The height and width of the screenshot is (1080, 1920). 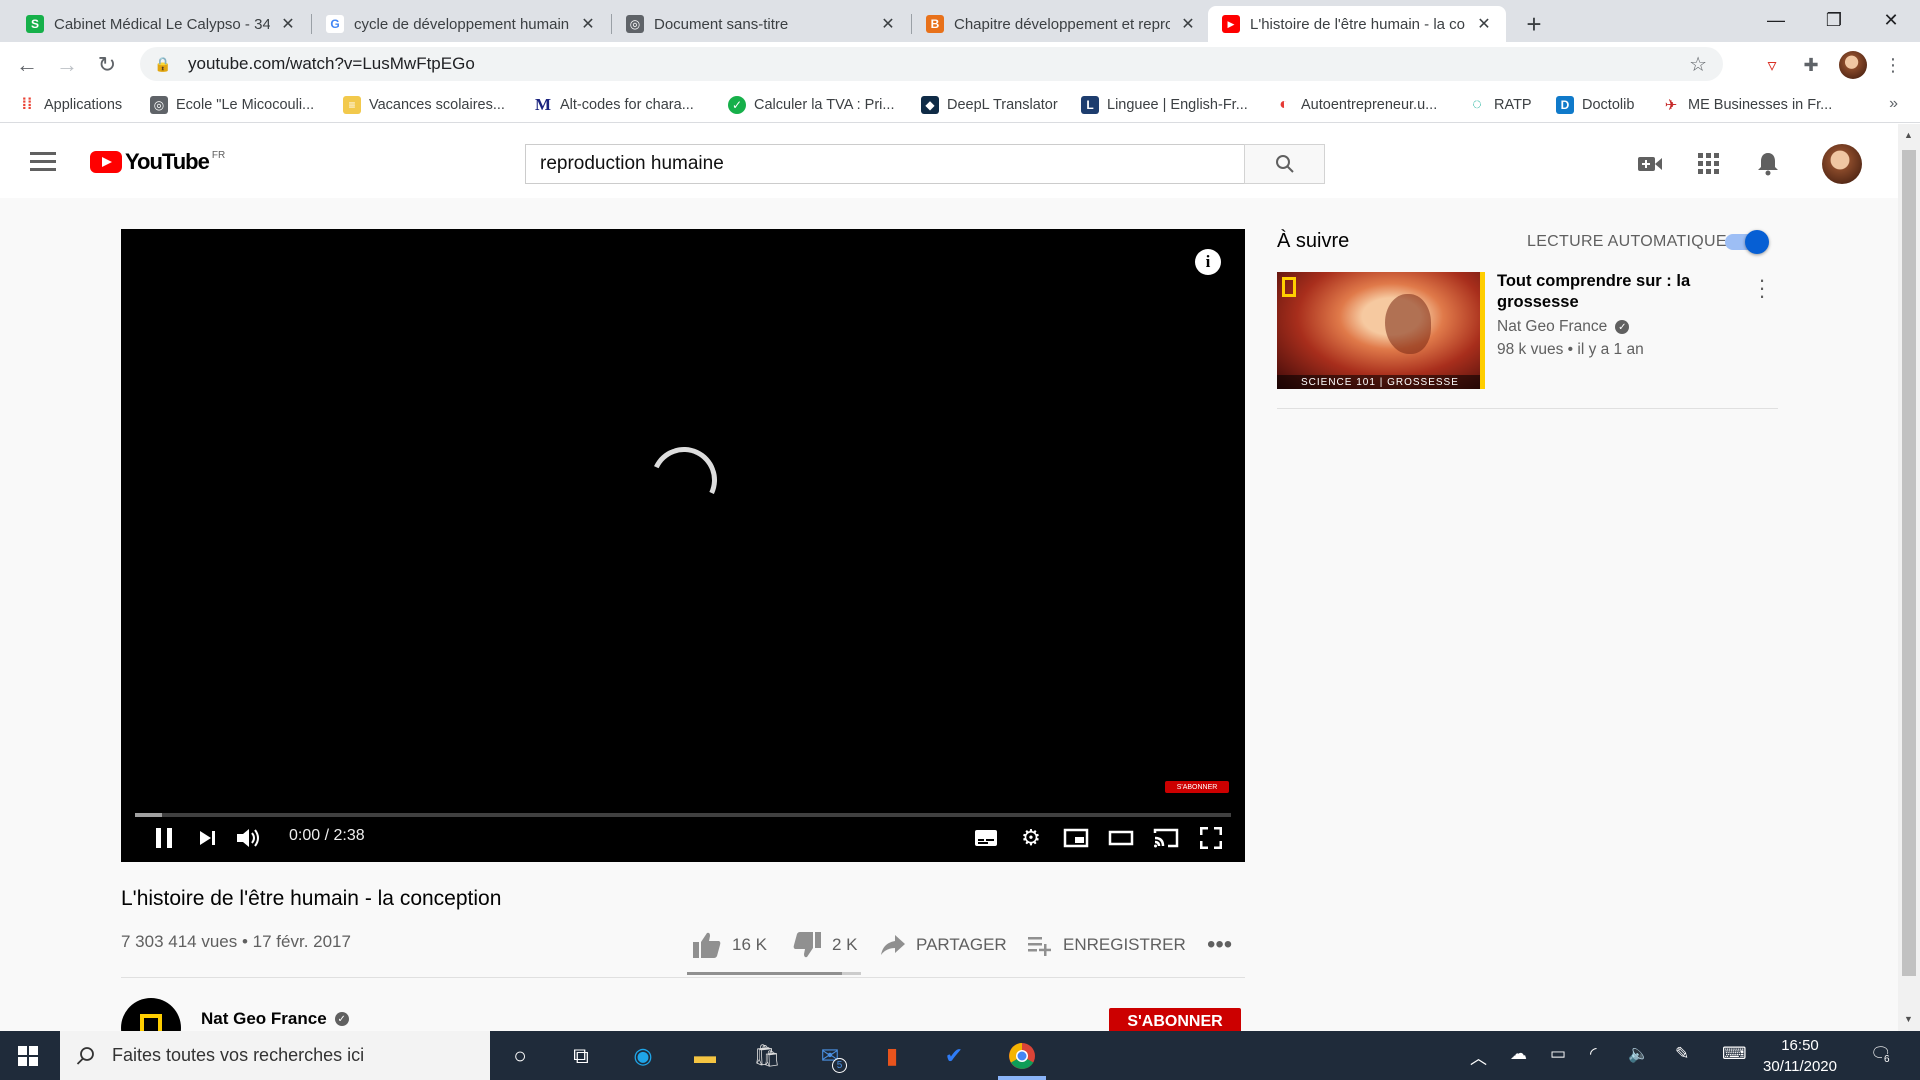 What do you see at coordinates (989, 105) in the screenshot?
I see `bookmark-deepl: ◆ DeepL Translator` at bounding box center [989, 105].